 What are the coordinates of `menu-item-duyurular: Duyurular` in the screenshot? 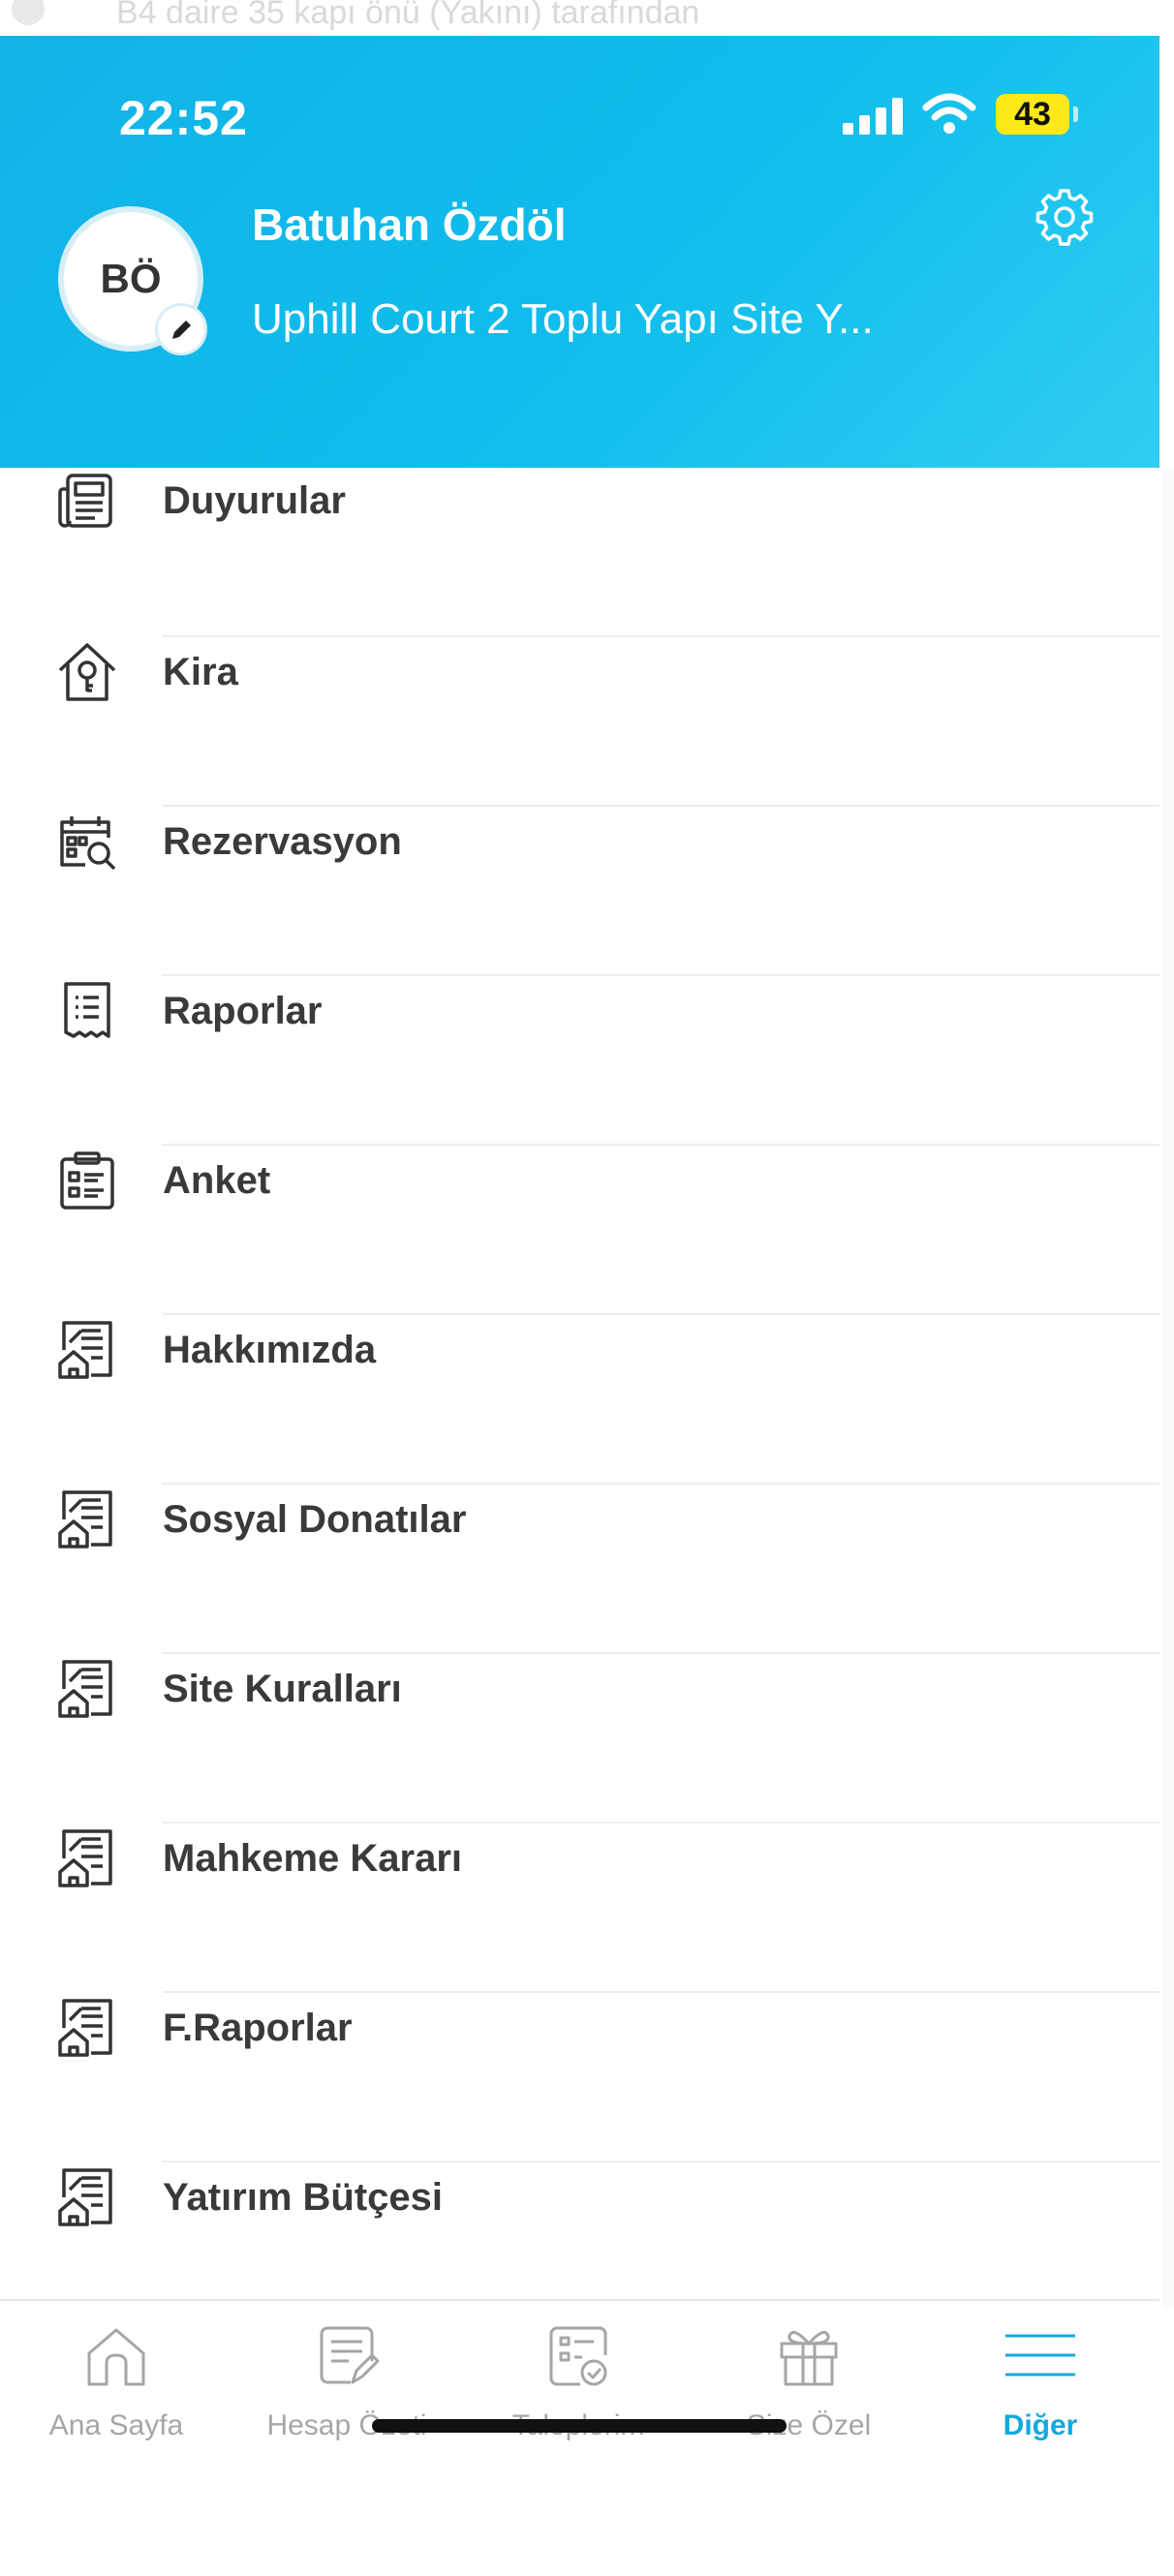 It's located at (579, 552).